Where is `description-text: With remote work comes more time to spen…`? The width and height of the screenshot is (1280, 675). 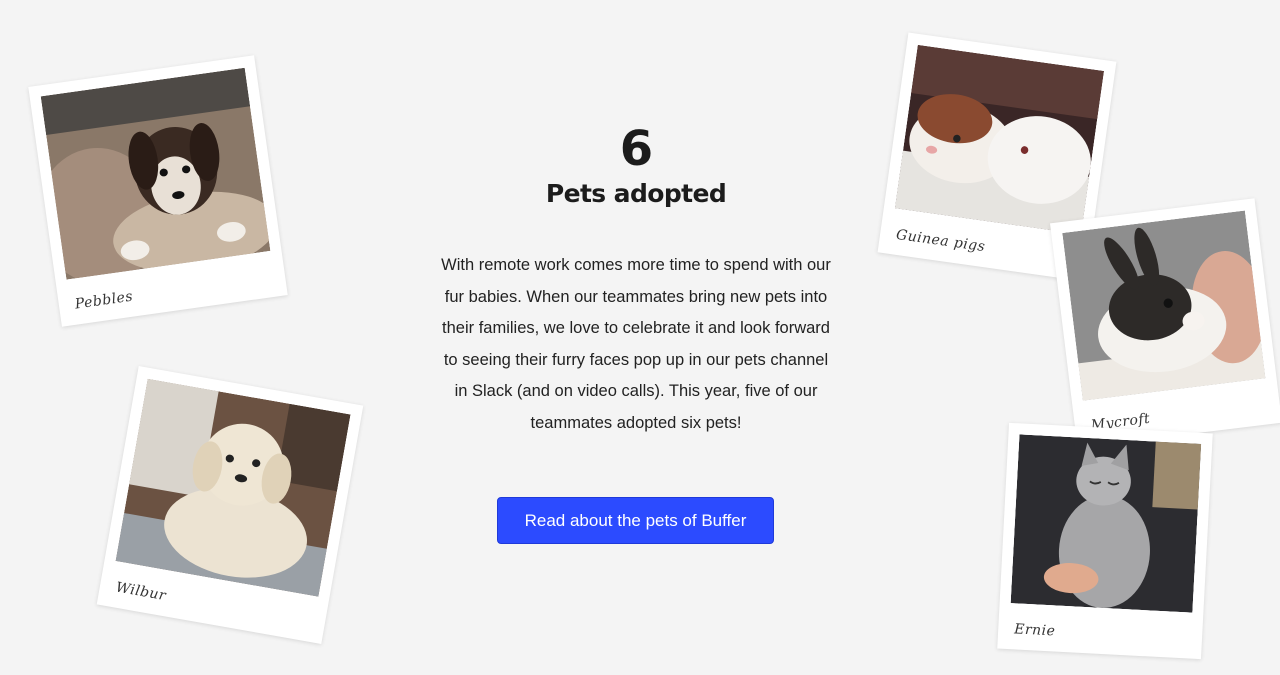
description-text: With remote work comes more time to spen… is located at coordinates (636, 344).